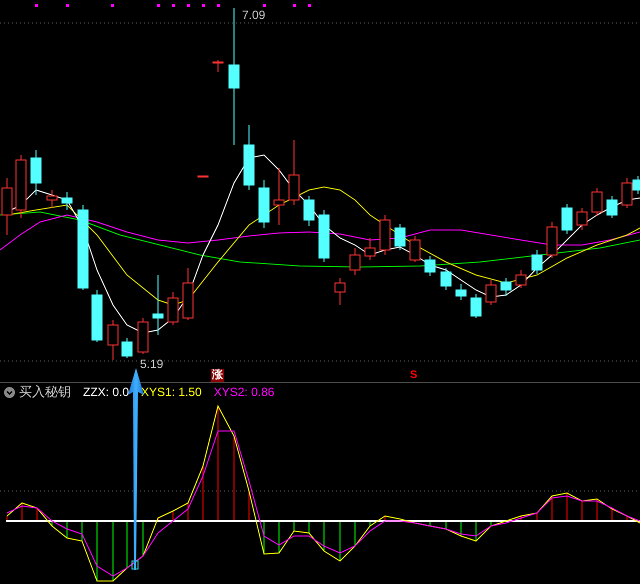  What do you see at coordinates (152, 364) in the screenshot?
I see `low-price-label: 5.19` at bounding box center [152, 364].